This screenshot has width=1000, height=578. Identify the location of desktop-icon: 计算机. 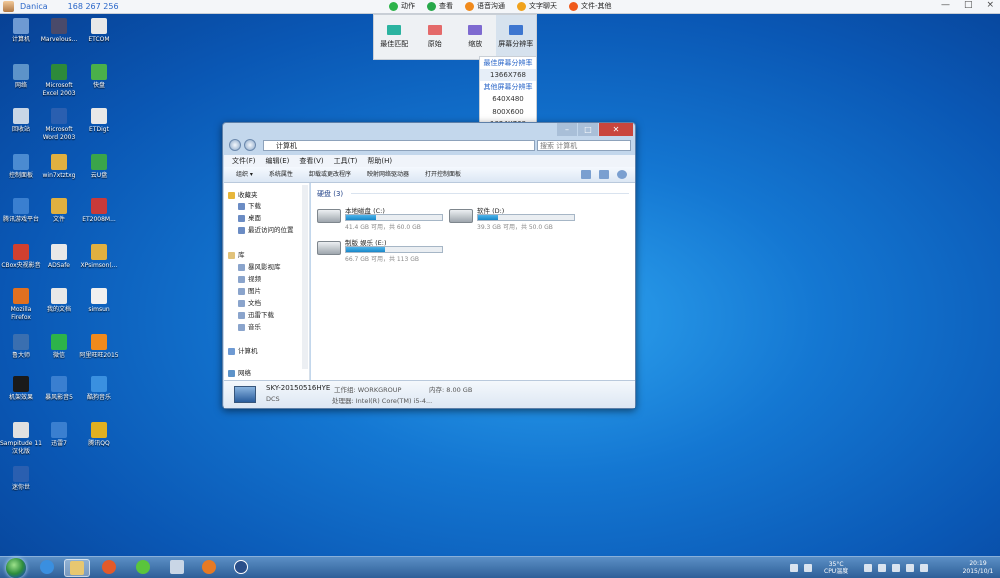
(21, 31).